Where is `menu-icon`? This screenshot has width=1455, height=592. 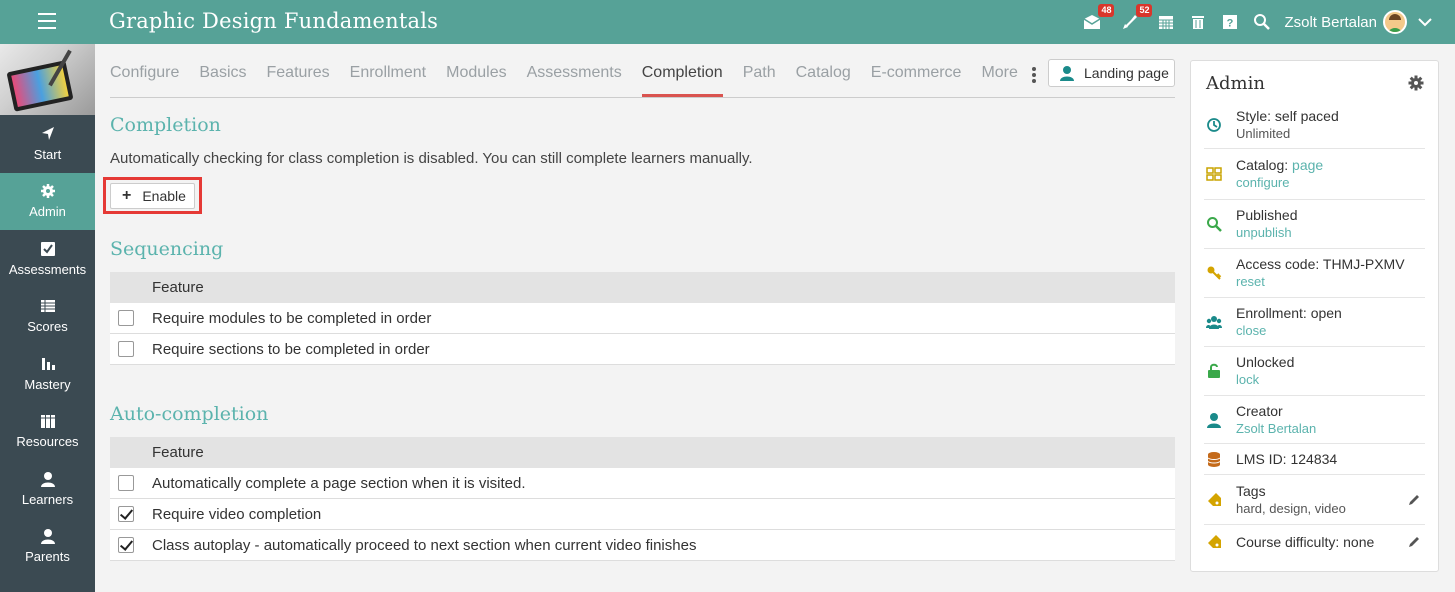
menu-icon is located at coordinates (47, 21).